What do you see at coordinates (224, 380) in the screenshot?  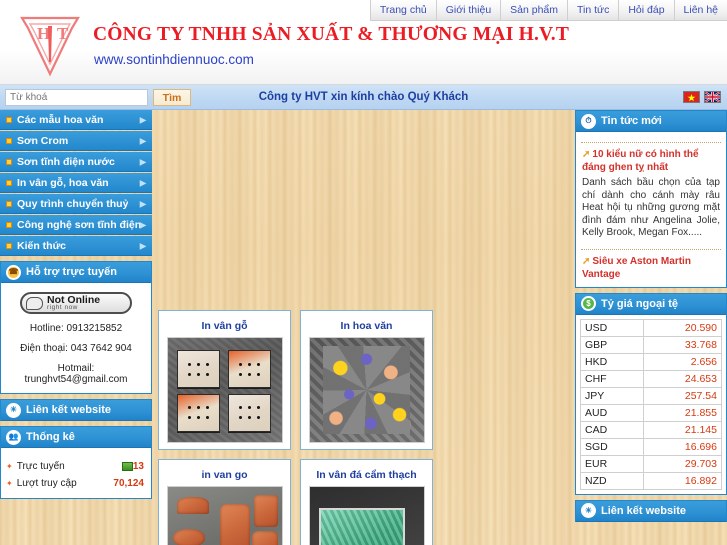 I see `product-card: In vân gỗ` at bounding box center [224, 380].